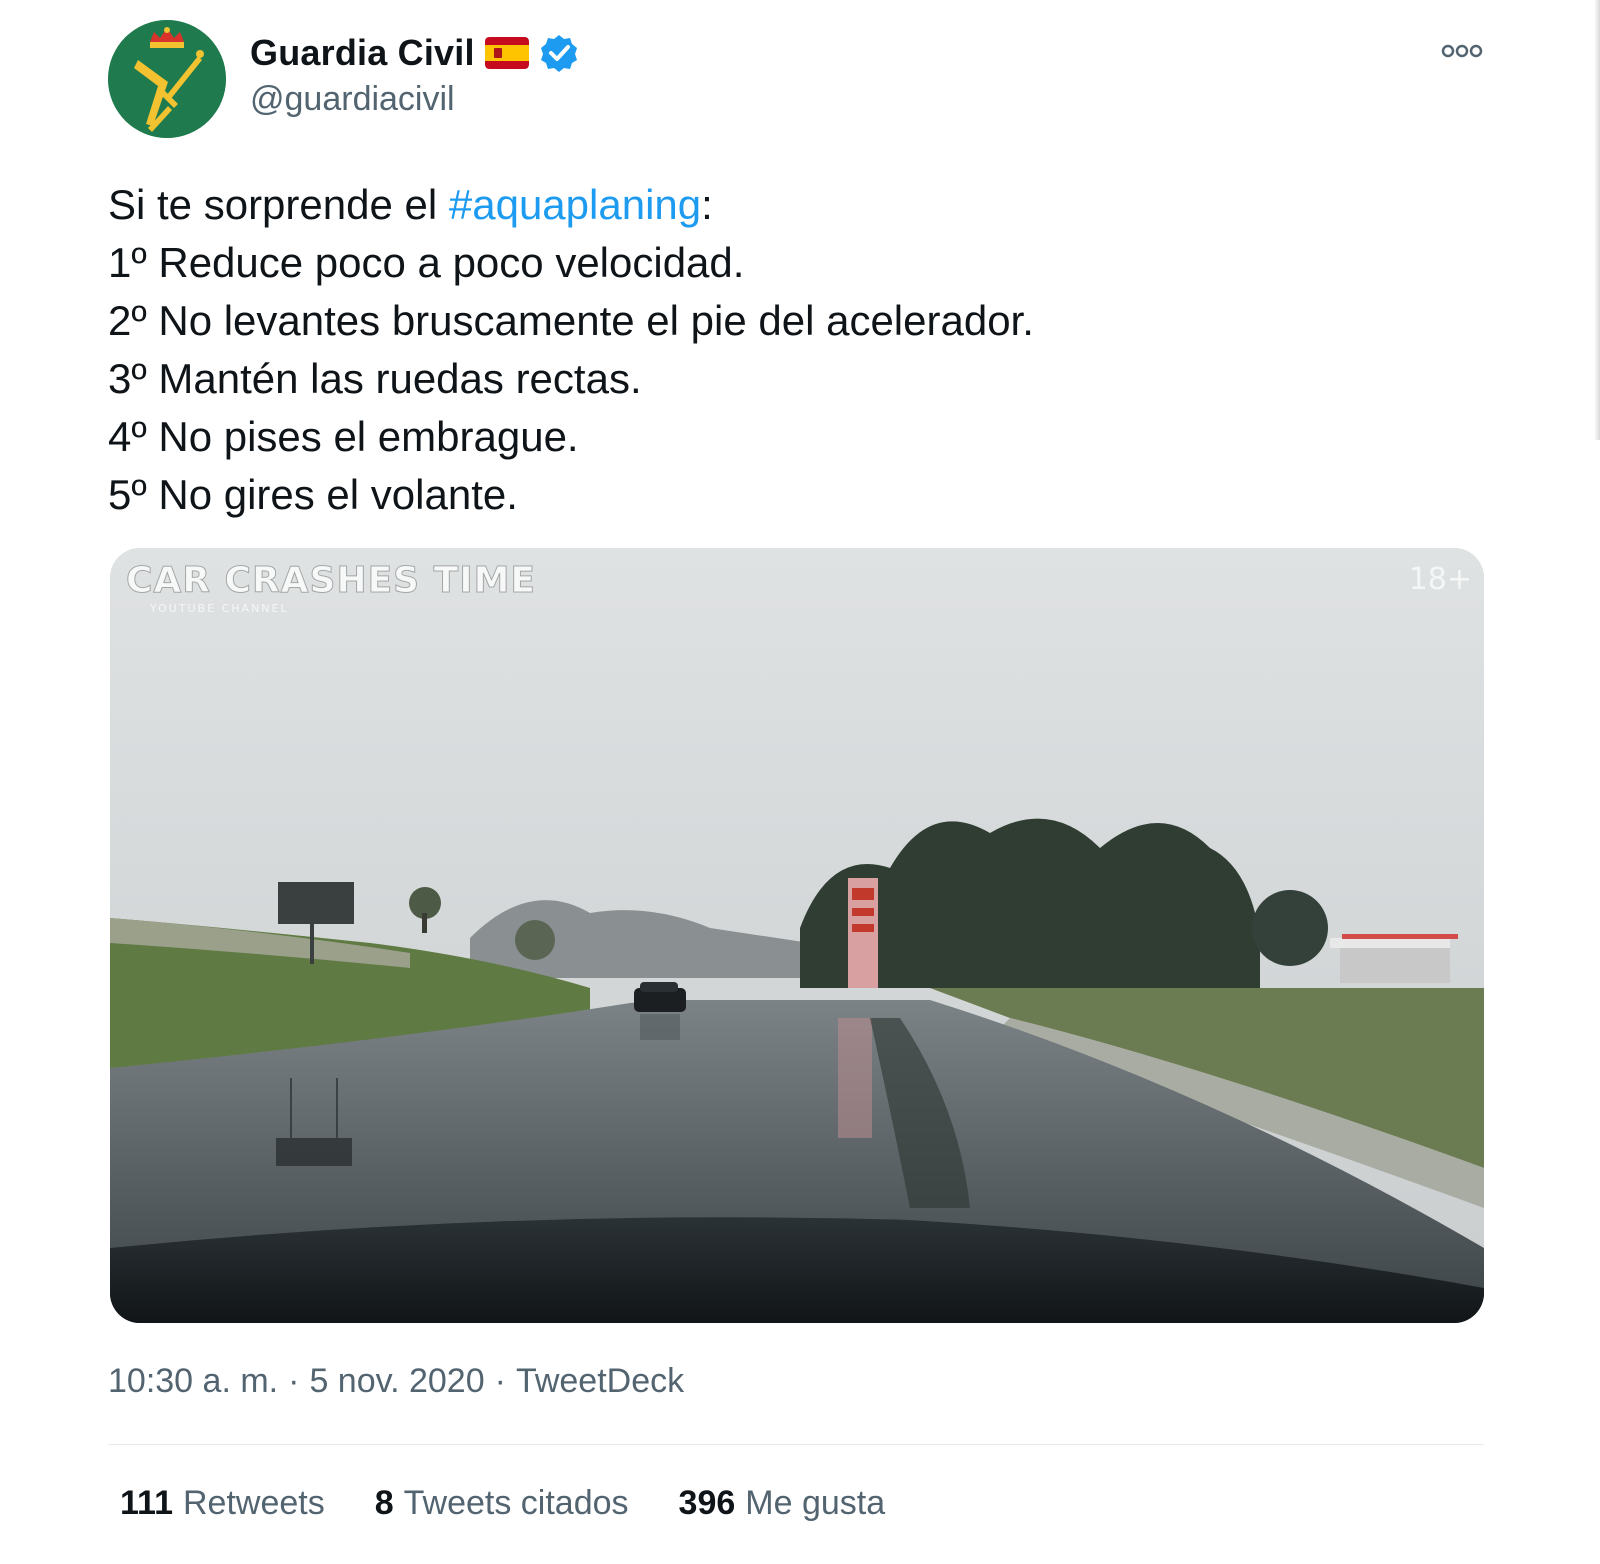  What do you see at coordinates (506, 53) in the screenshot?
I see `spain-flag-emoji-icon` at bounding box center [506, 53].